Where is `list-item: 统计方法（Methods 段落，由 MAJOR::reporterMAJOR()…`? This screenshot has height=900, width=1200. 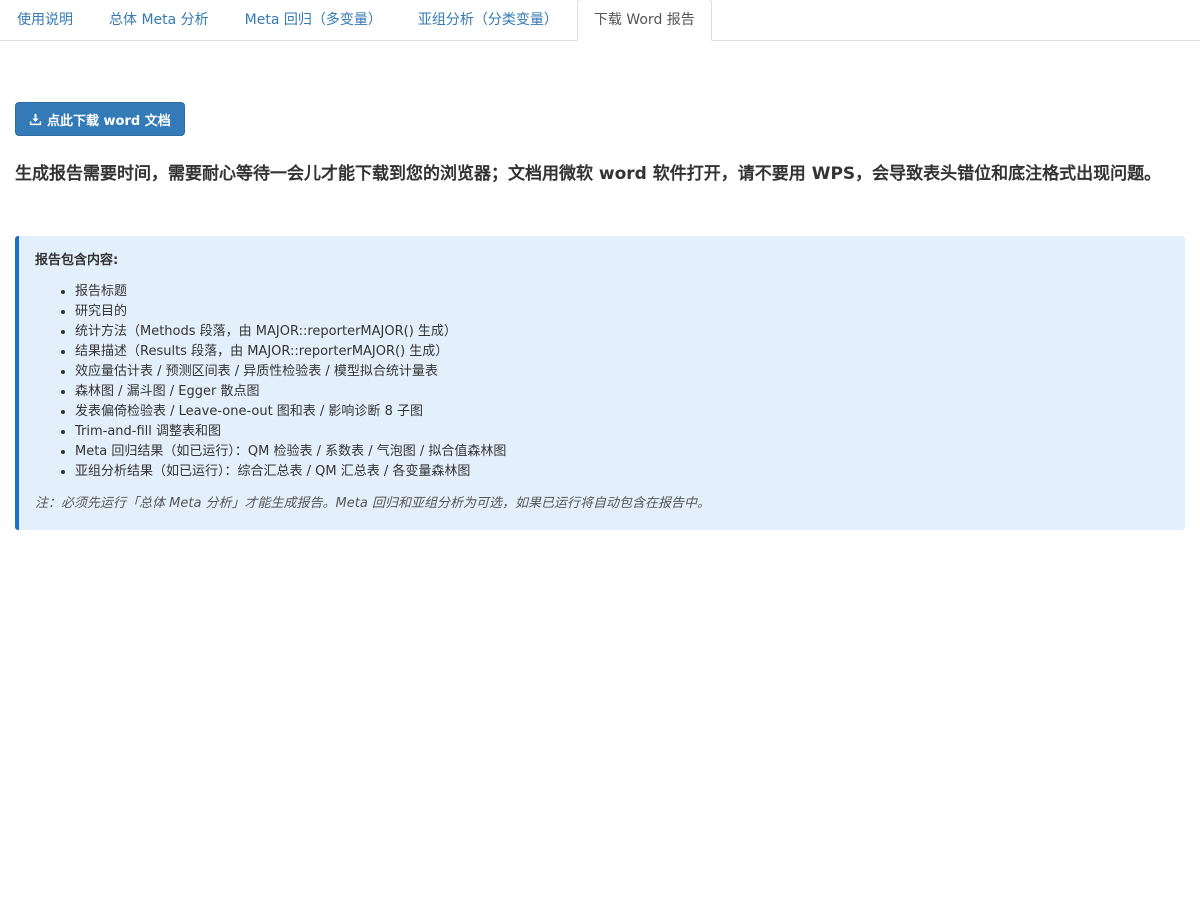
list-item: 统计方法（Methods 段落，由 MAJOR::reporterMAJOR()… is located at coordinates (622, 332).